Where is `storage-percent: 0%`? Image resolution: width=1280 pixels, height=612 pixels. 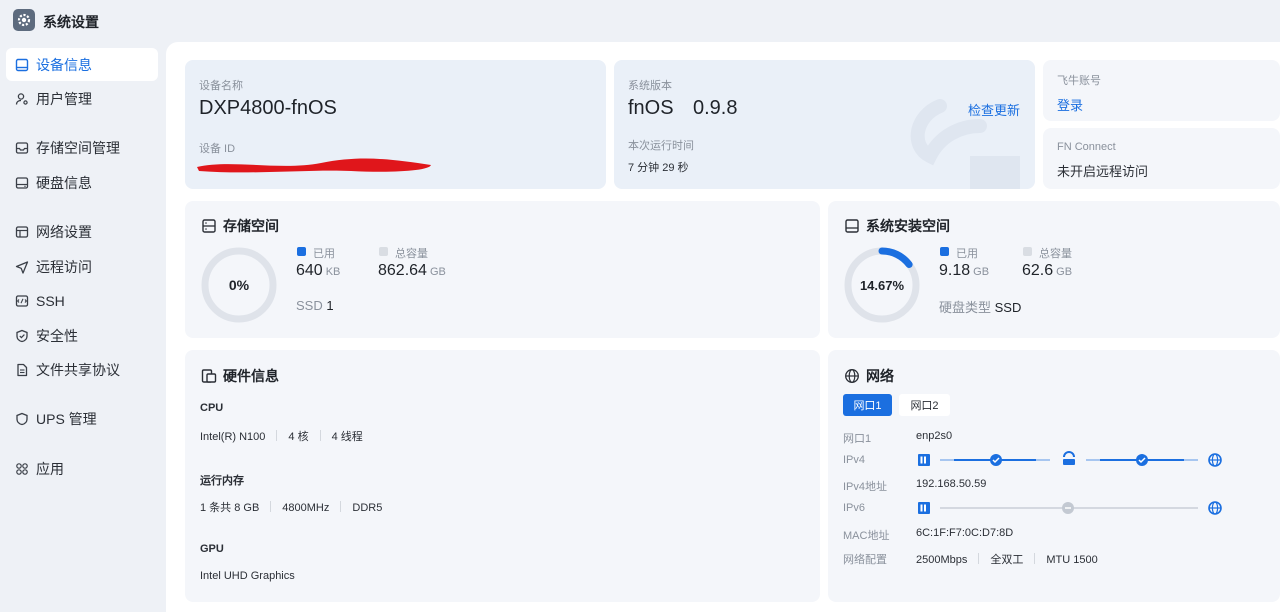
storage-percent: 0% is located at coordinates (239, 285).